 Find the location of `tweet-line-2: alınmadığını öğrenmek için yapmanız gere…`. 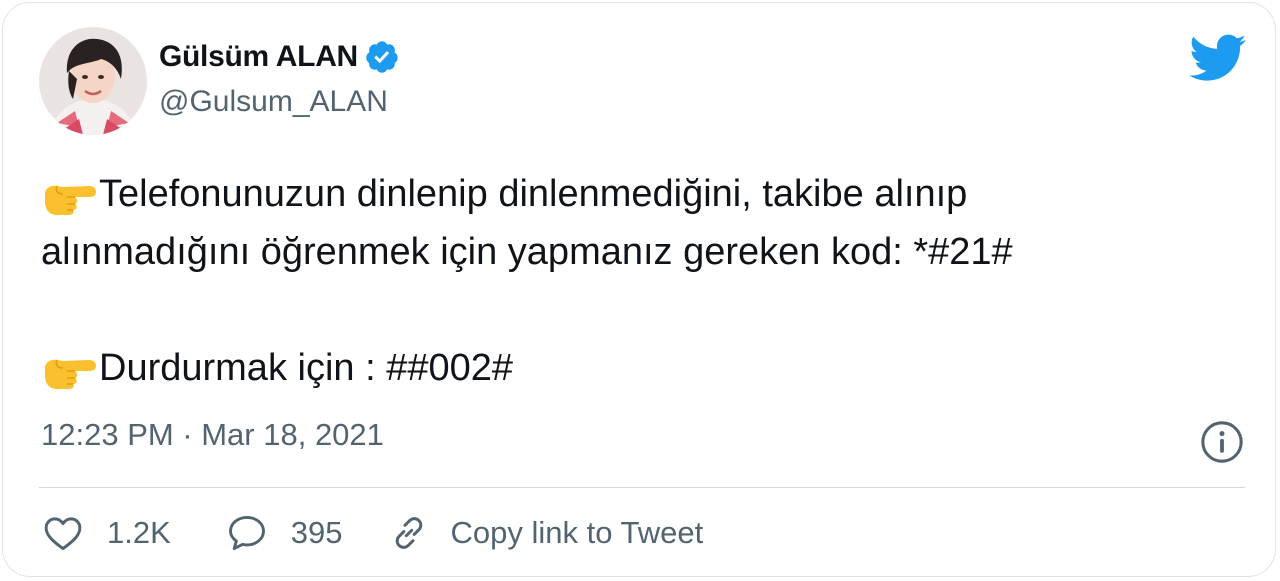

tweet-line-2: alınmadığını öğrenmek için yapmanız gere… is located at coordinates (527, 252).